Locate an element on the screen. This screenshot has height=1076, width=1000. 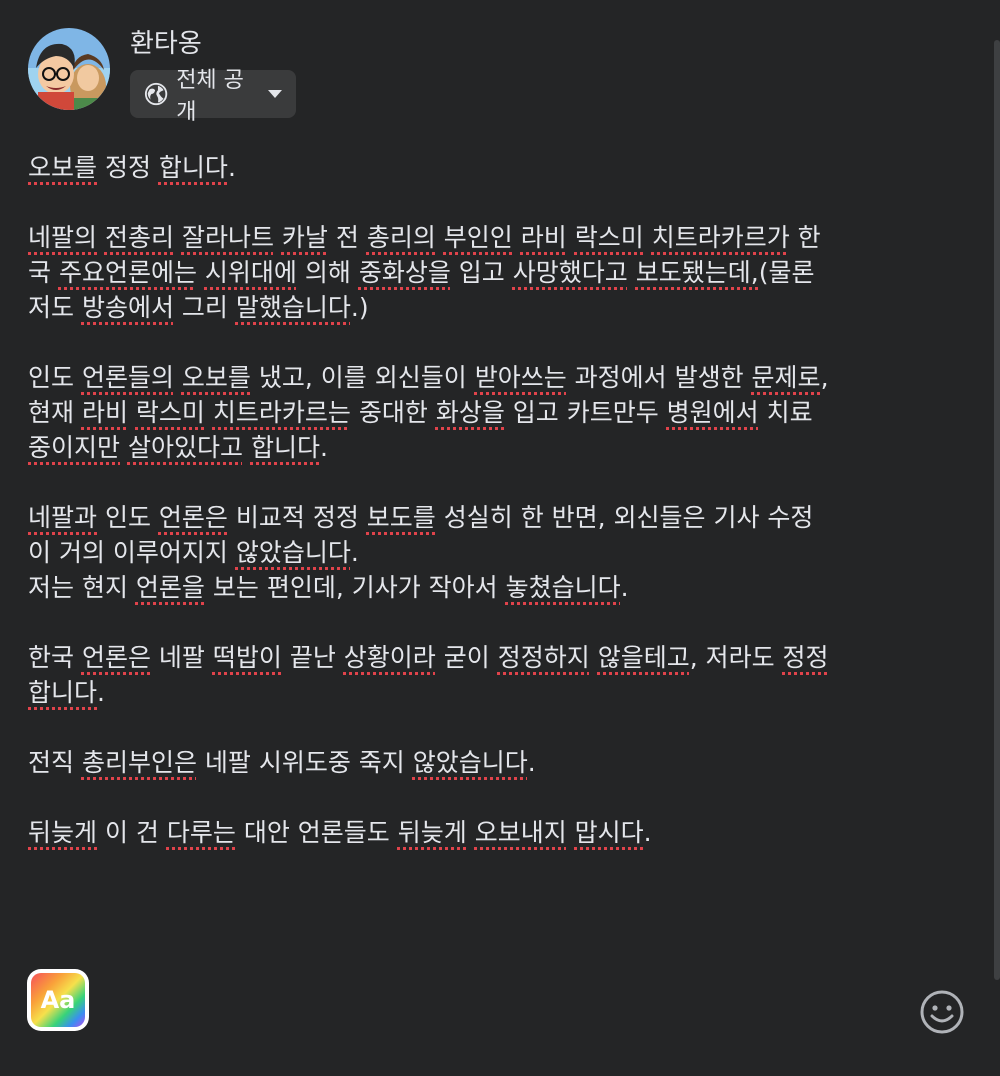
privacy-selector: 전체 공개 is located at coordinates (213, 96).